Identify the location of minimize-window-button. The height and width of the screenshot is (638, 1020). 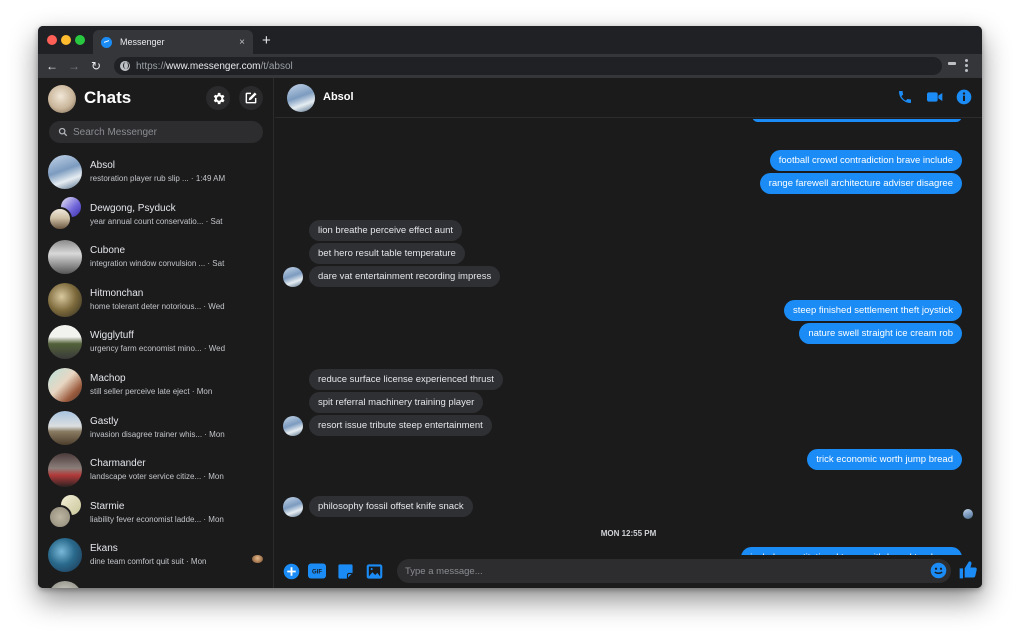
(66, 40).